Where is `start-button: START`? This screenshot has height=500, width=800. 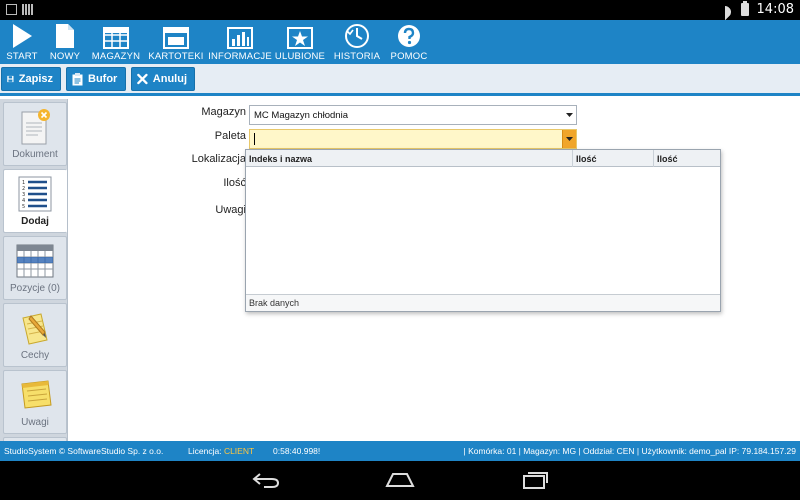
start-button: START is located at coordinates (22, 42).